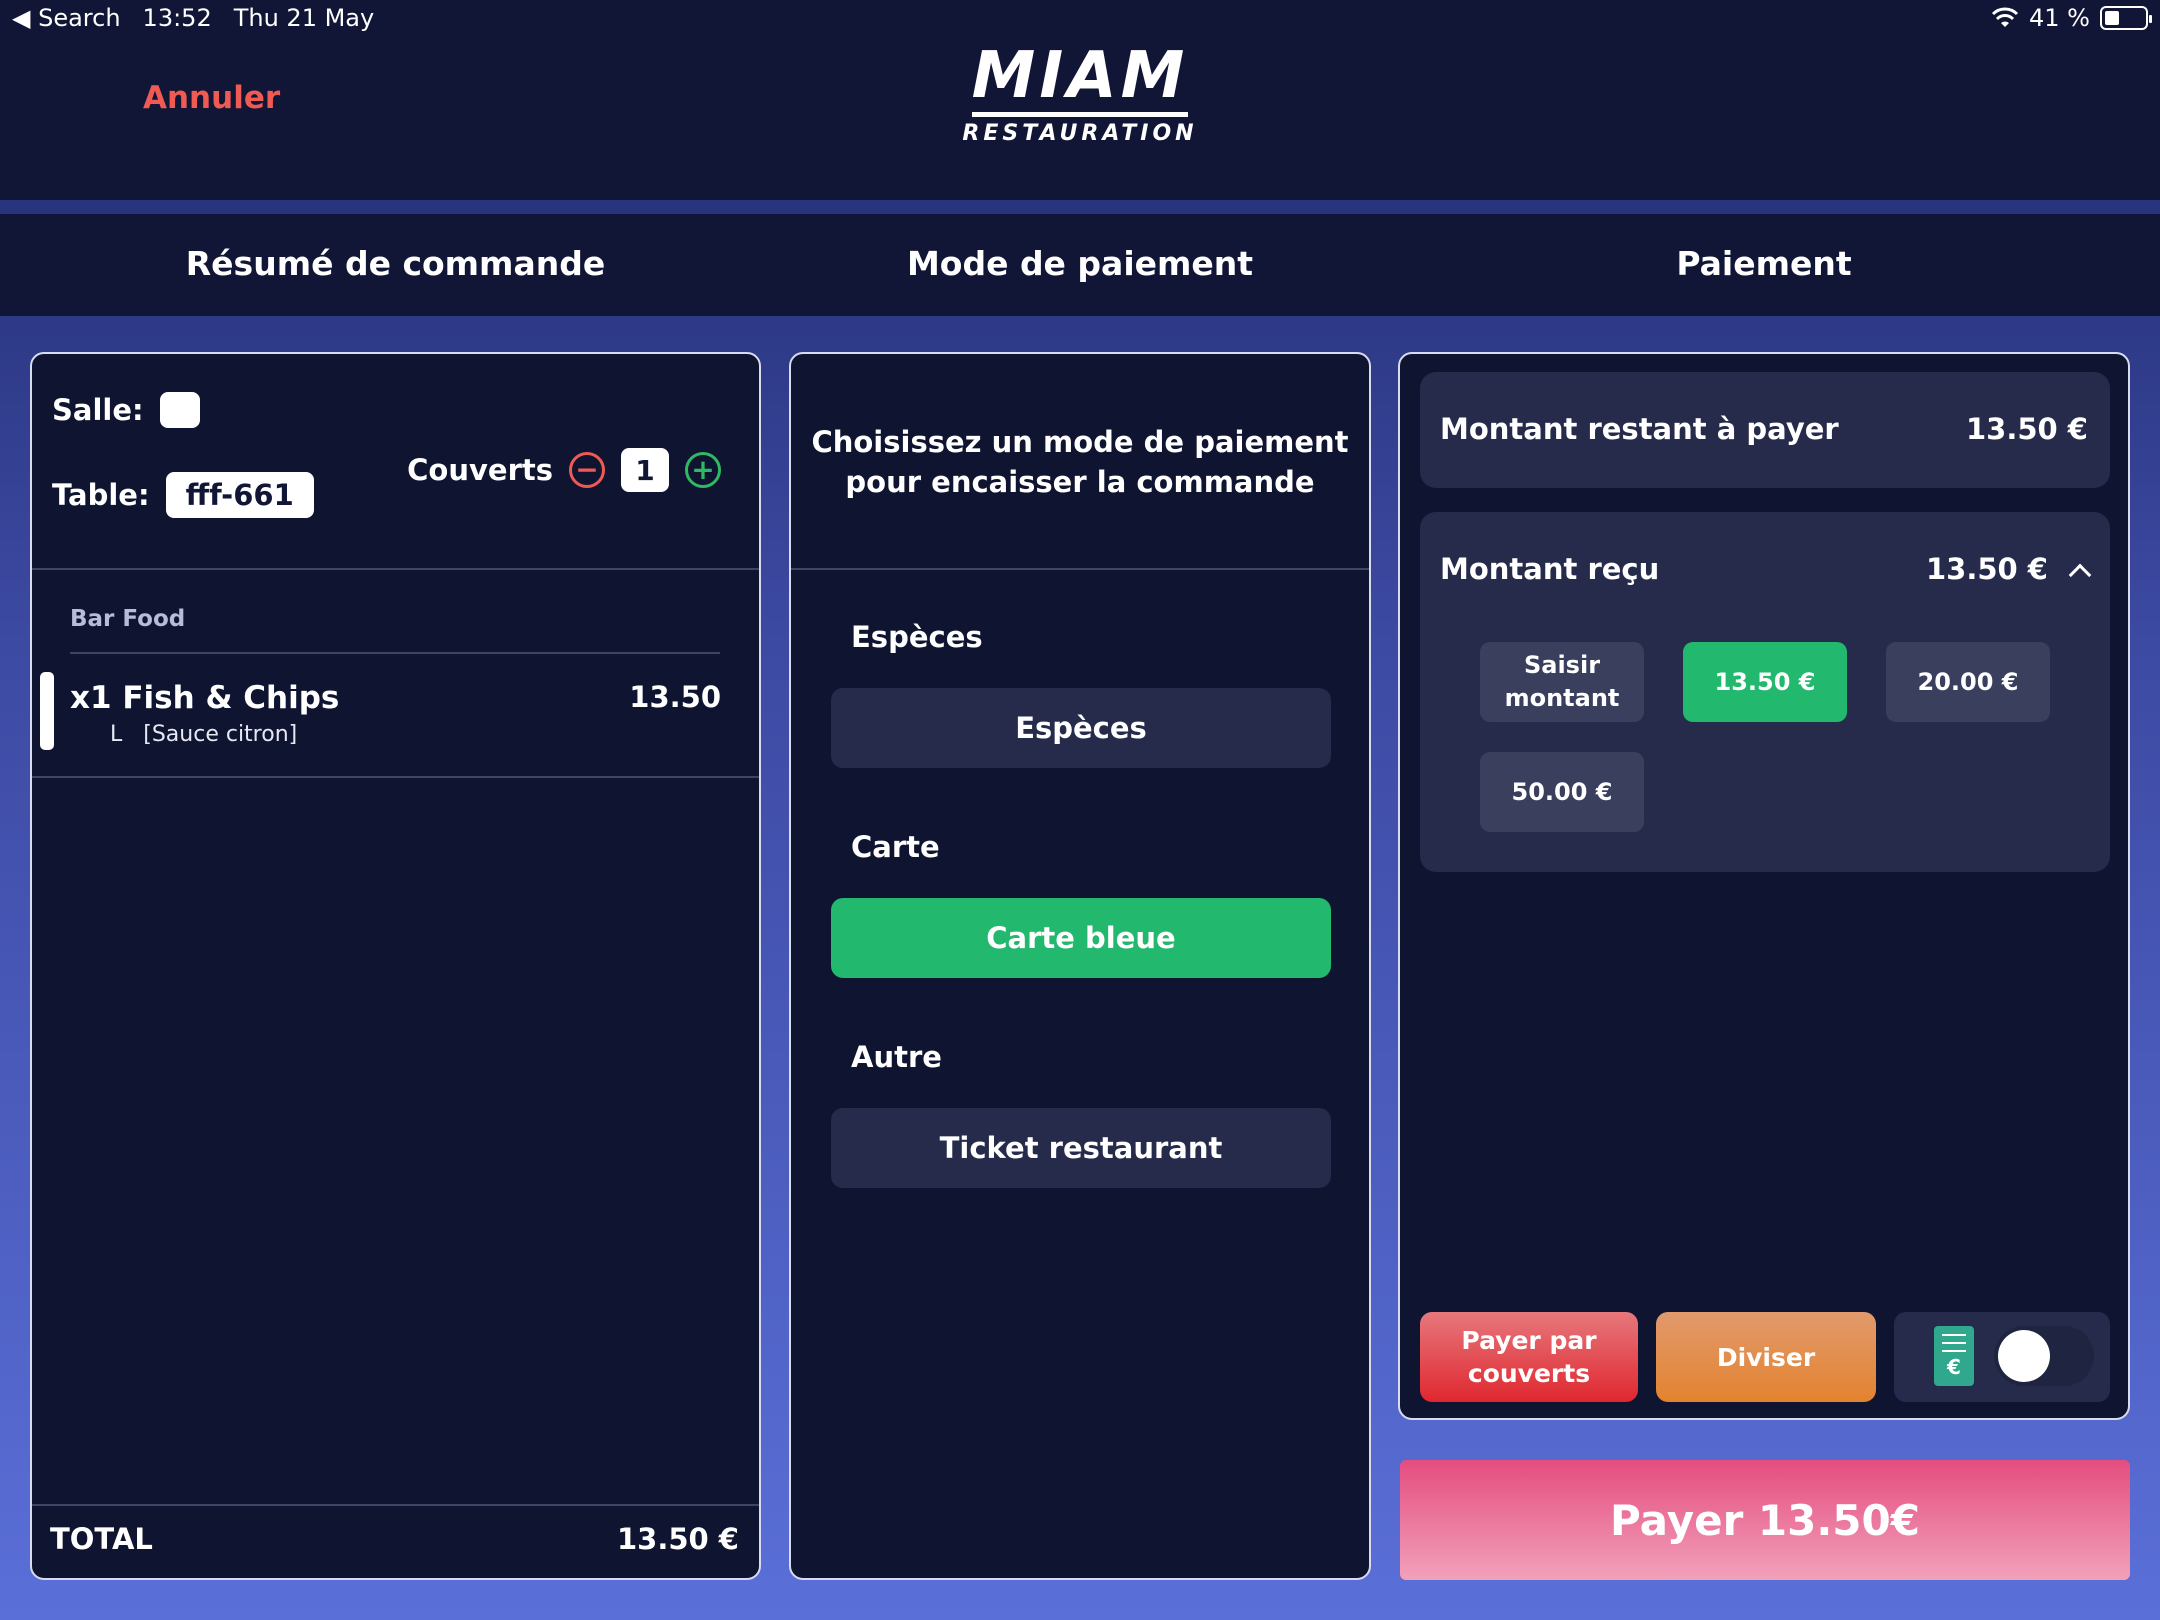 The width and height of the screenshot is (2160, 1620). I want to click on remaining-value: 13.50 €, so click(2026, 429).